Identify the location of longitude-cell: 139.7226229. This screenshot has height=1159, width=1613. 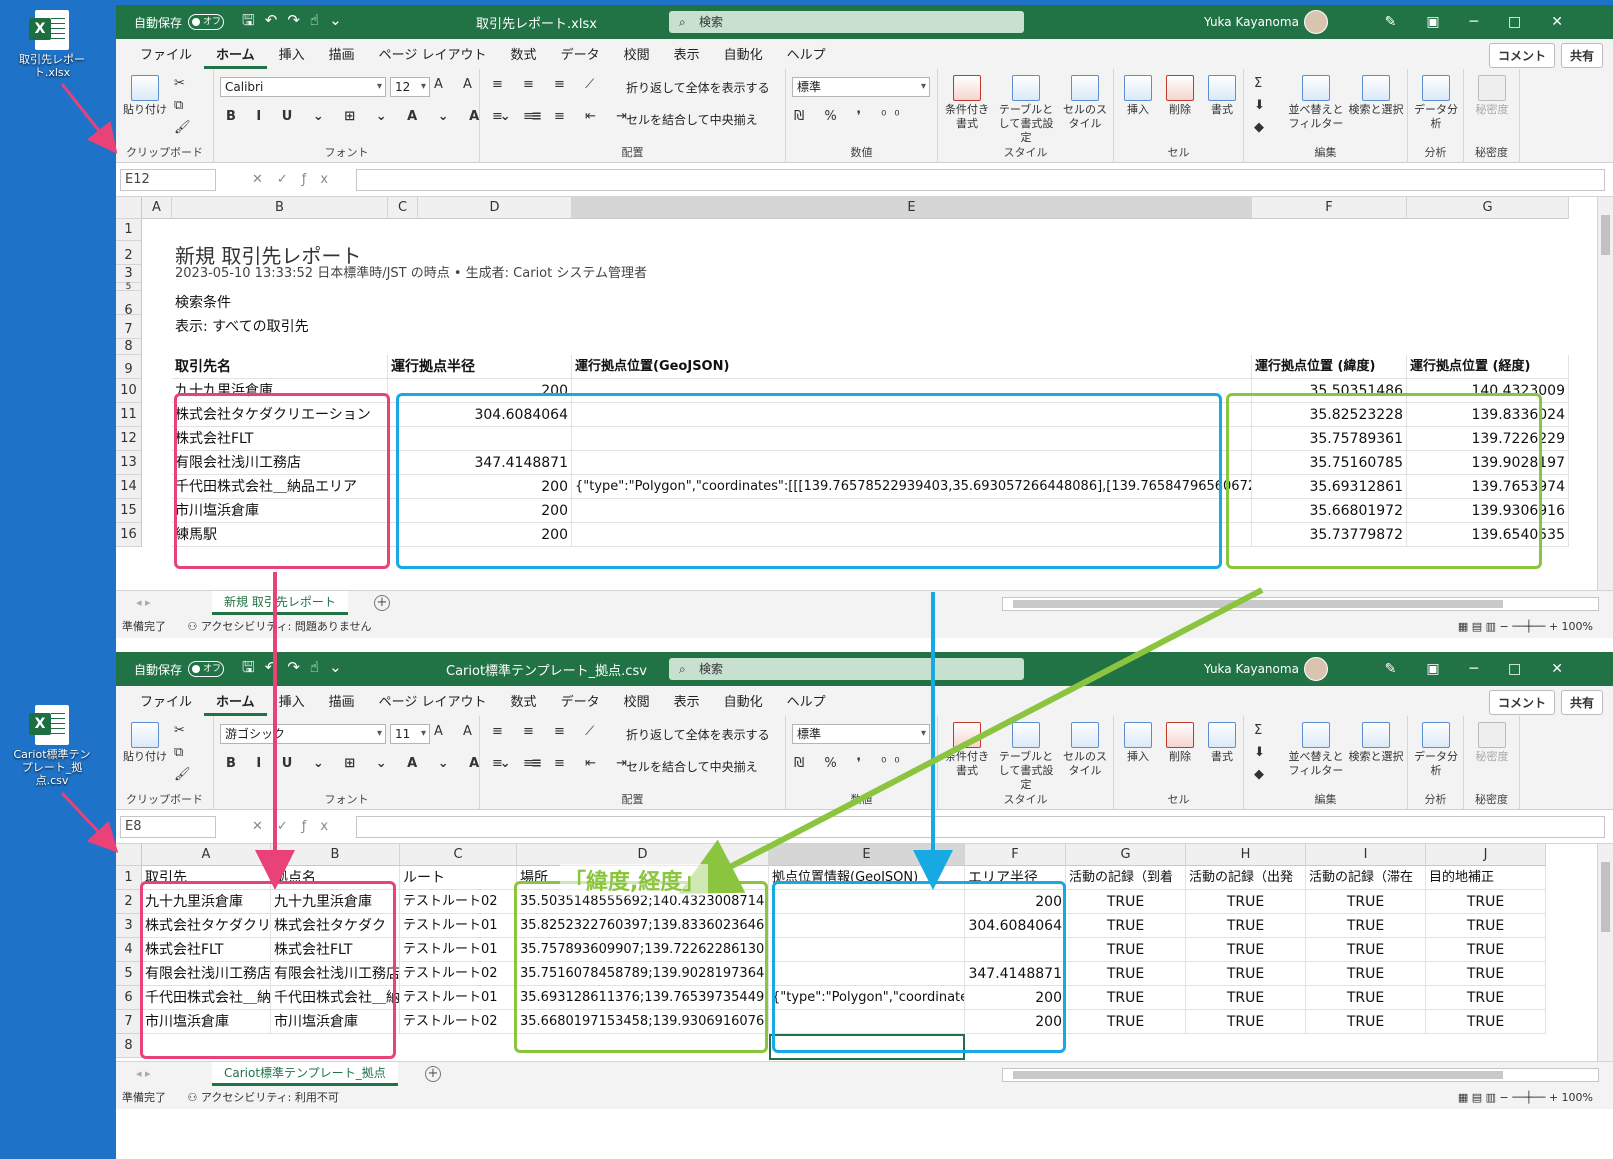
(1488, 439).